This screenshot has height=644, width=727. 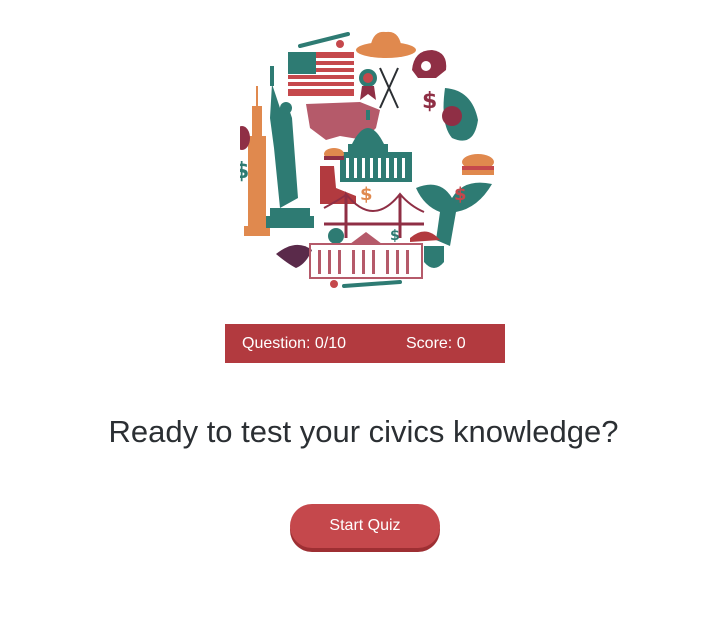 I want to click on baseball-cap-icon, so click(x=425, y=236).